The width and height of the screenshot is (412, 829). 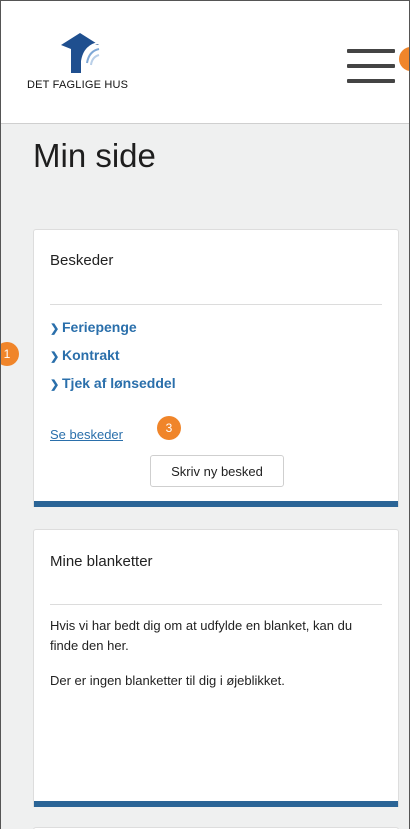 I want to click on menu-button, so click(x=371, y=66).